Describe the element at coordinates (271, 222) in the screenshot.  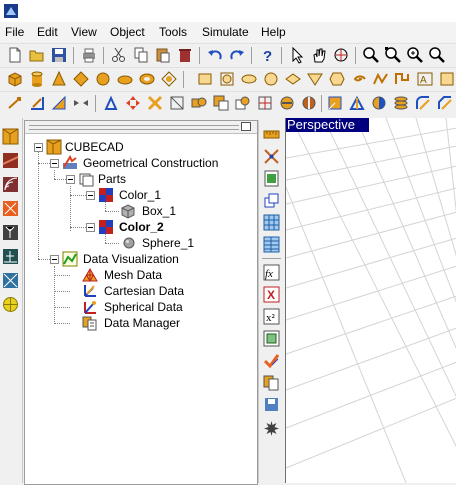
I see `grid-icon` at that location.